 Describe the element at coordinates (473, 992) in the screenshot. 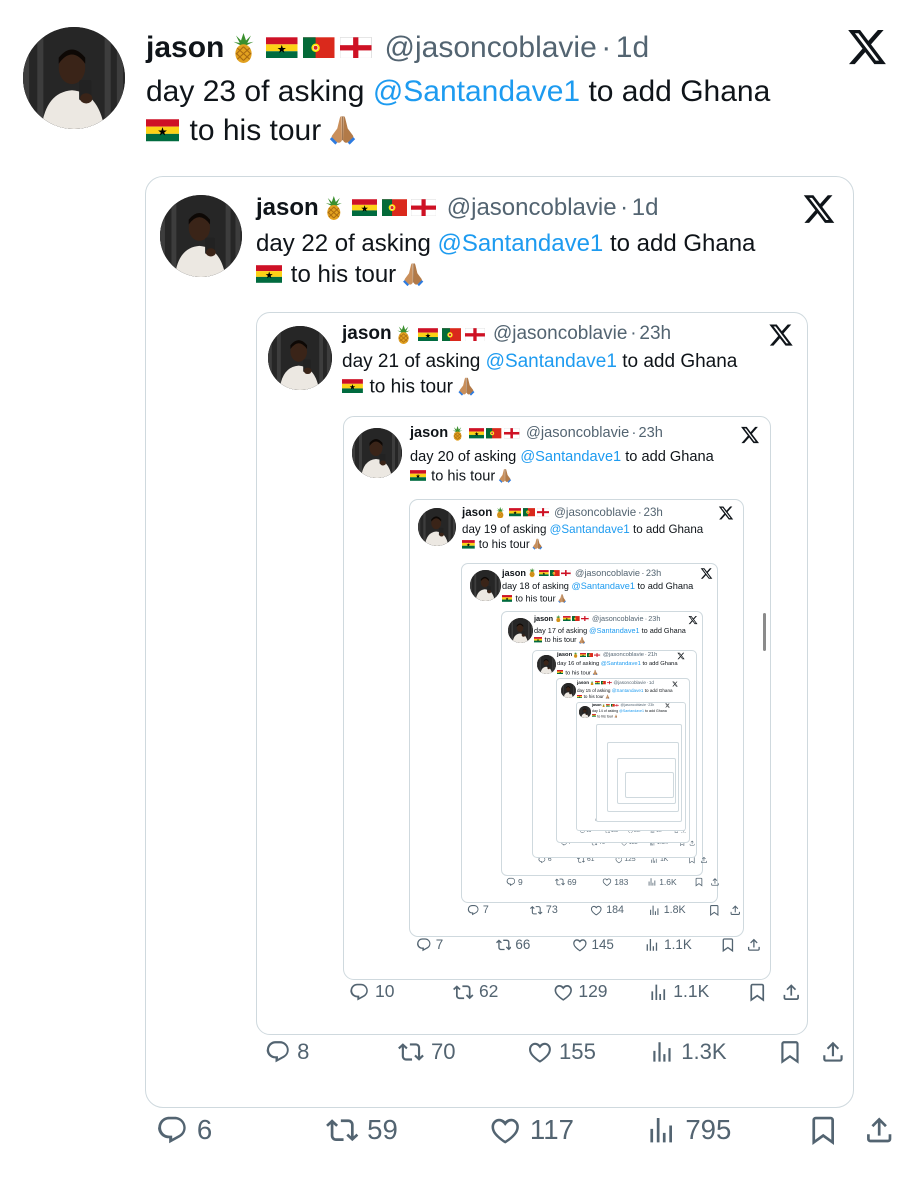

I see `repost-button: 62` at that location.